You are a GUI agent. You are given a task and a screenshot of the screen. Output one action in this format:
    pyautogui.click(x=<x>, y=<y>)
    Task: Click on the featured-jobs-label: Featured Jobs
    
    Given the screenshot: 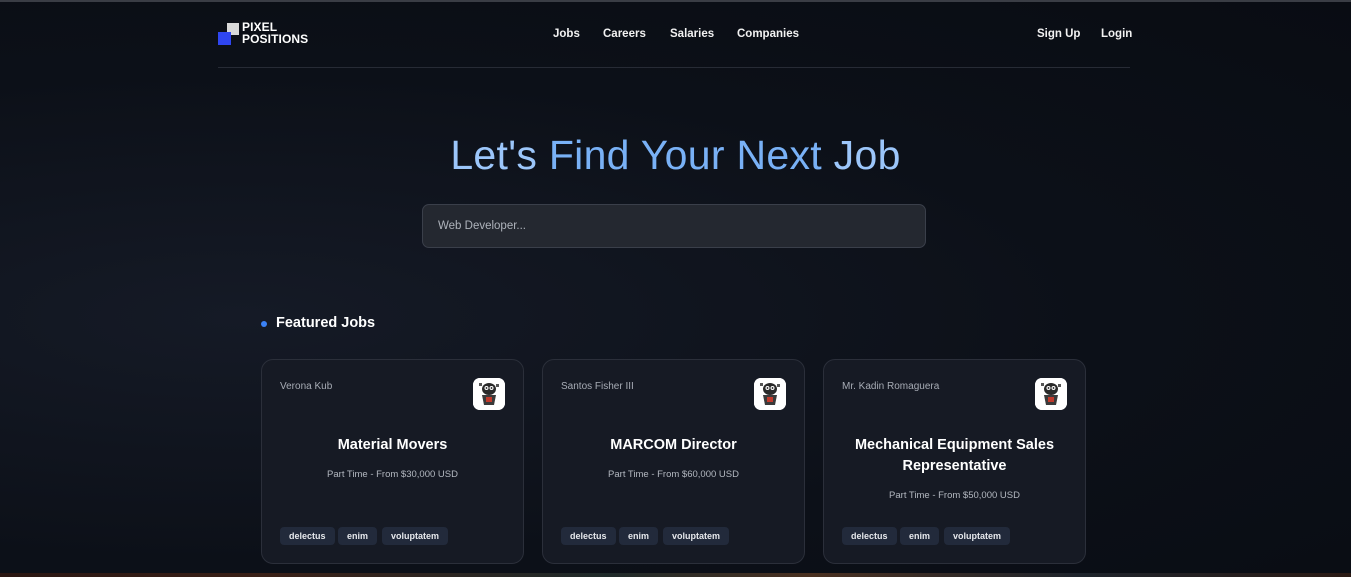 What is the action you would take?
    pyautogui.click(x=326, y=323)
    